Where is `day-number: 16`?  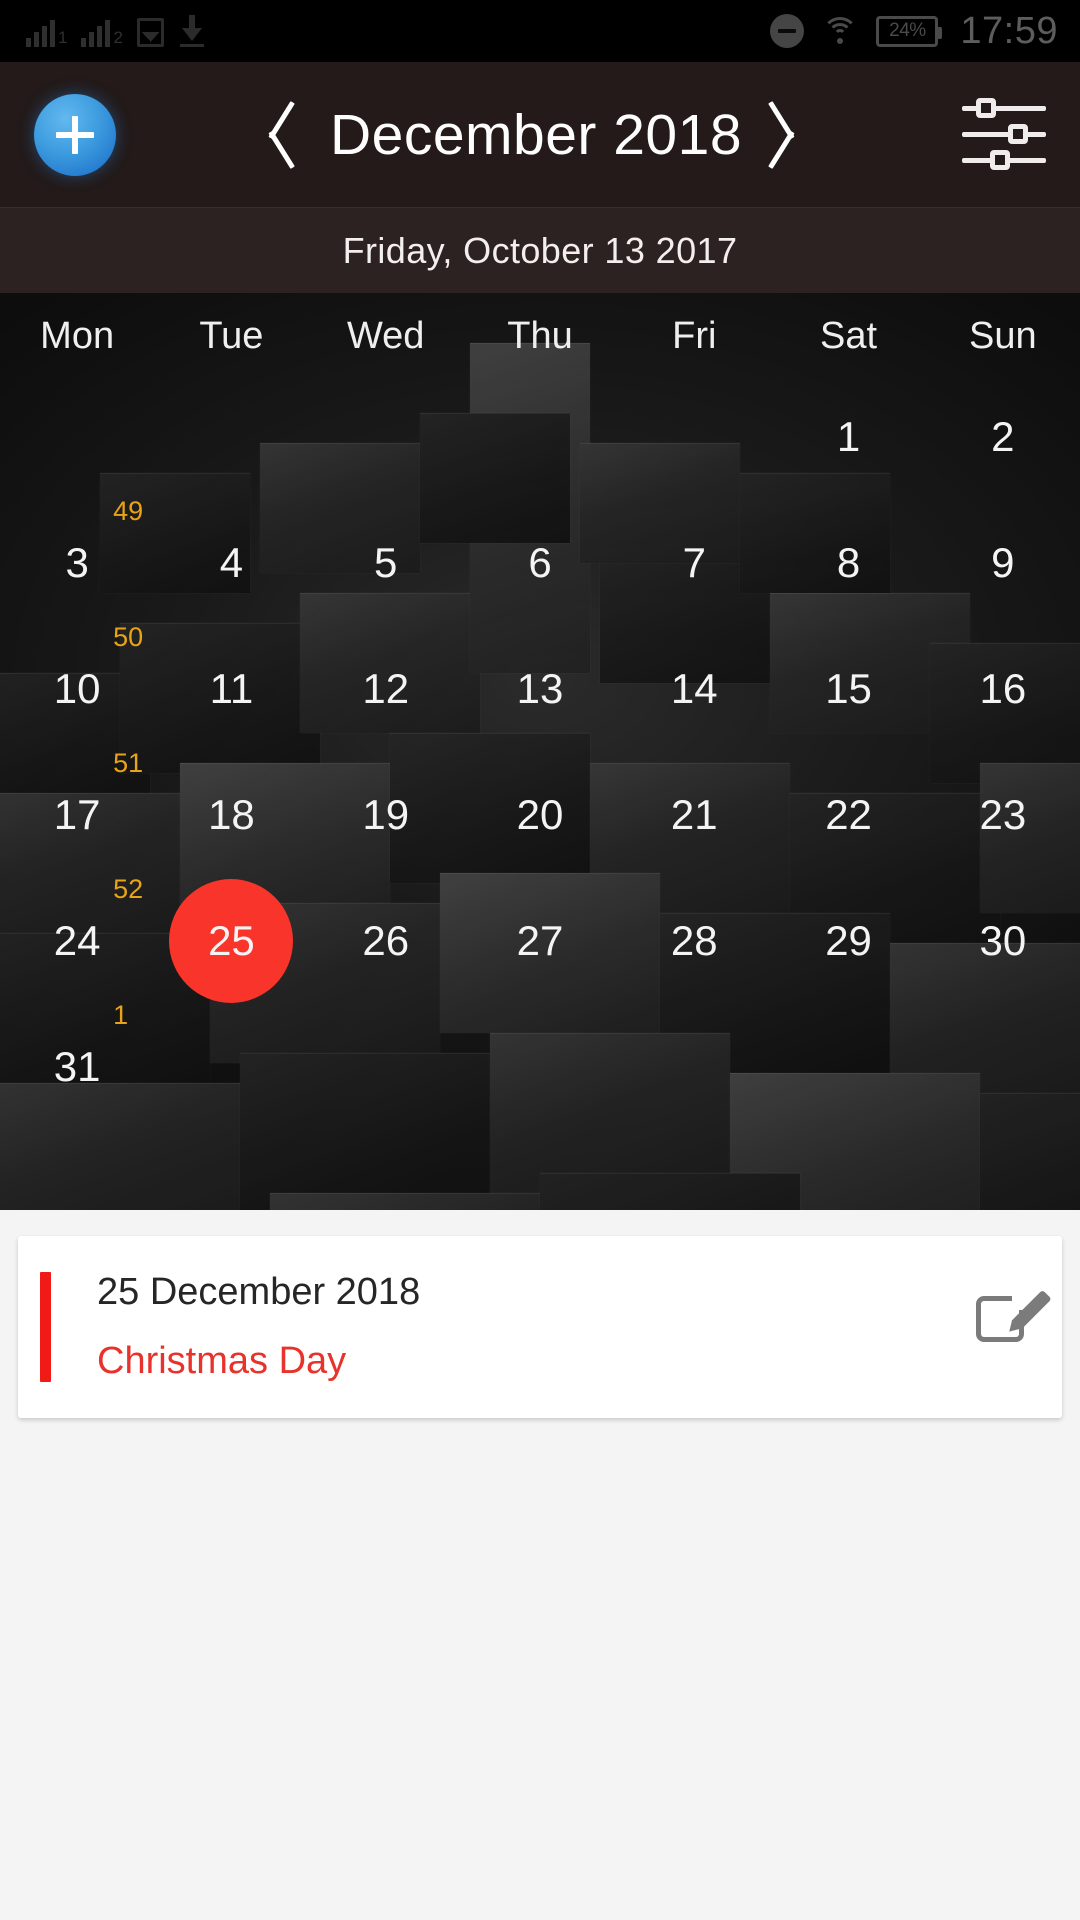 day-number: 16 is located at coordinates (1003, 688).